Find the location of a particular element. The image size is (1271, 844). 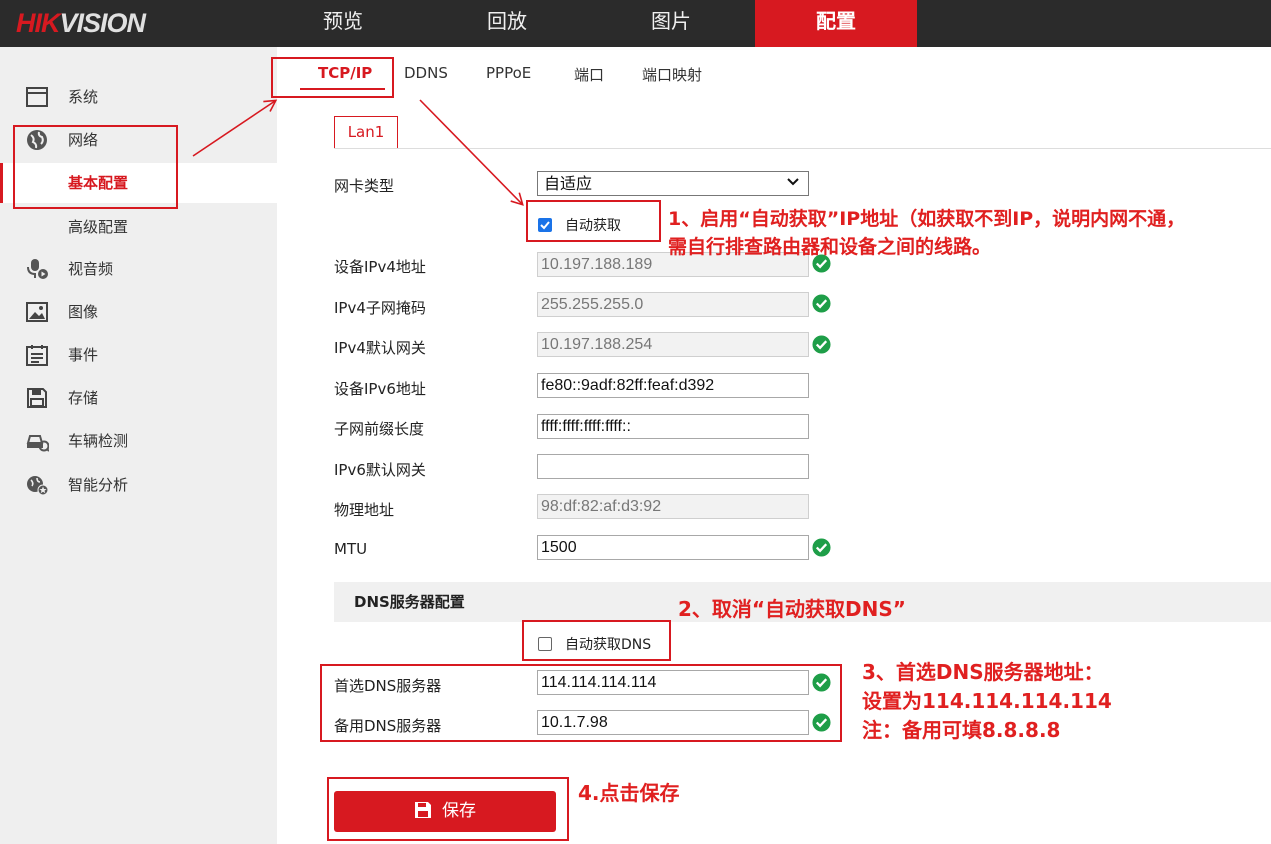

ipv6-gateway-label: IPv6默认网关 is located at coordinates (380, 470).